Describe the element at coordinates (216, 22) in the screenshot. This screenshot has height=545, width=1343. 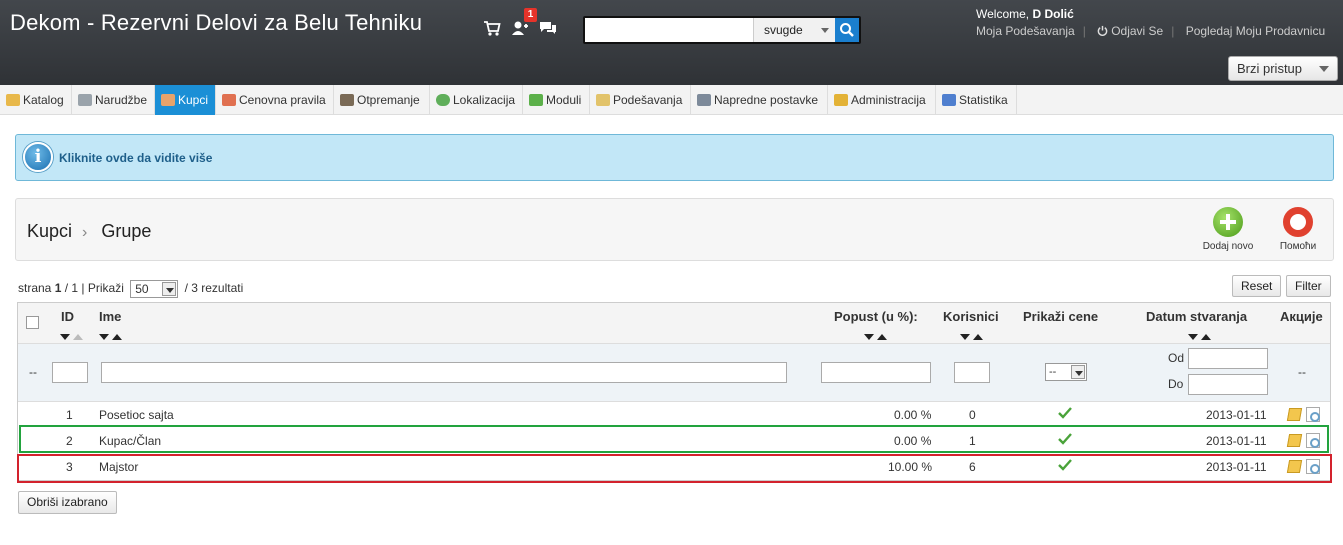
I see `app-title: Dekom - Rezervni Delovi za Belu Tehniku` at that location.